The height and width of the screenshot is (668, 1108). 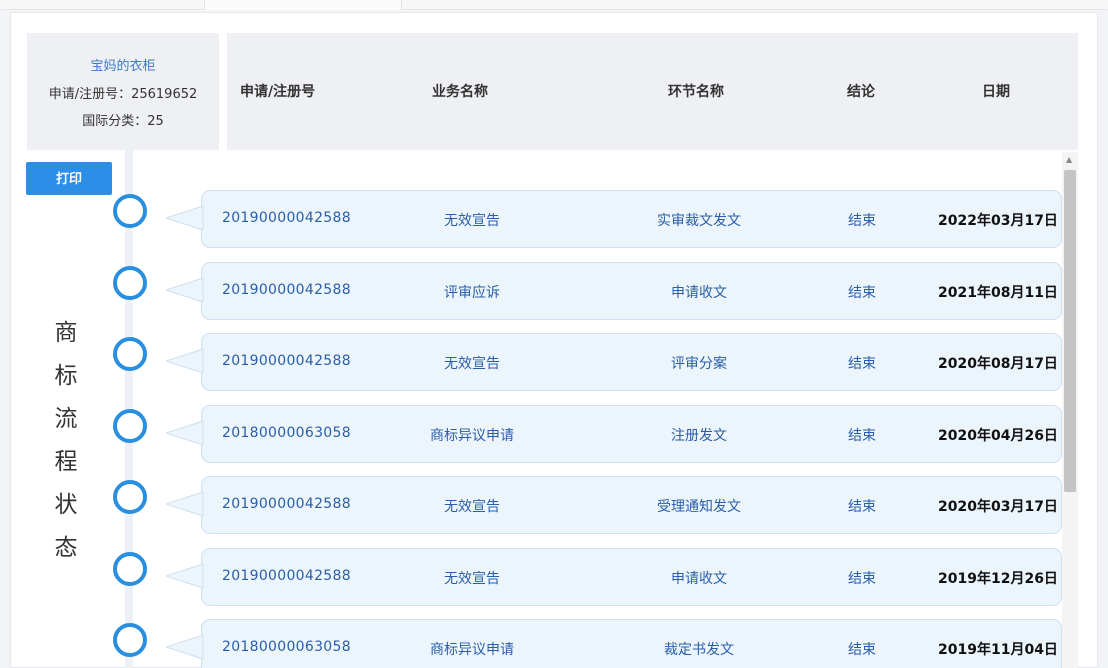 I want to click on title-char: 标, so click(x=66, y=376).